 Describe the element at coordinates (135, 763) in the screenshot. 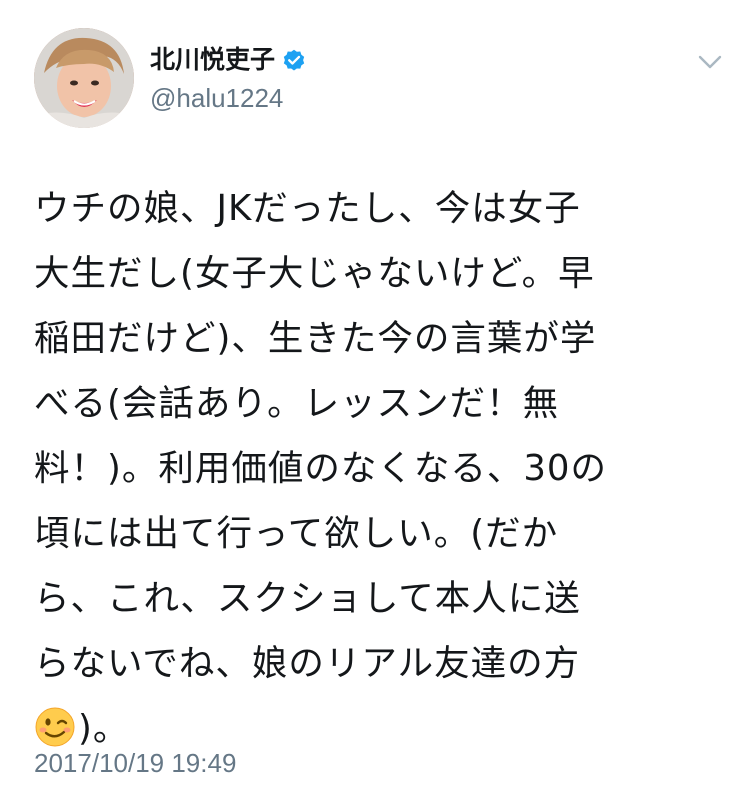

I see `tweet-timestamp: 2017/10/19 19:49` at that location.